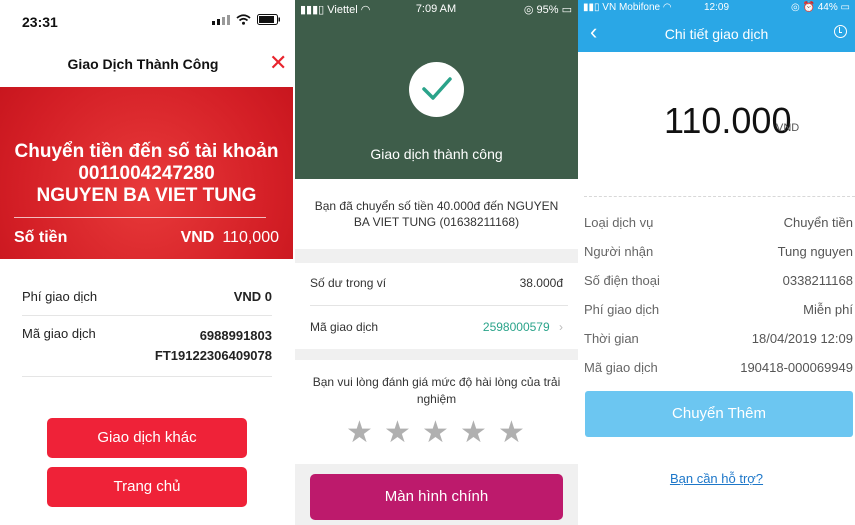  Describe the element at coordinates (621, 367) in the screenshot. I see `detail-label: Mã giao dịch` at that location.